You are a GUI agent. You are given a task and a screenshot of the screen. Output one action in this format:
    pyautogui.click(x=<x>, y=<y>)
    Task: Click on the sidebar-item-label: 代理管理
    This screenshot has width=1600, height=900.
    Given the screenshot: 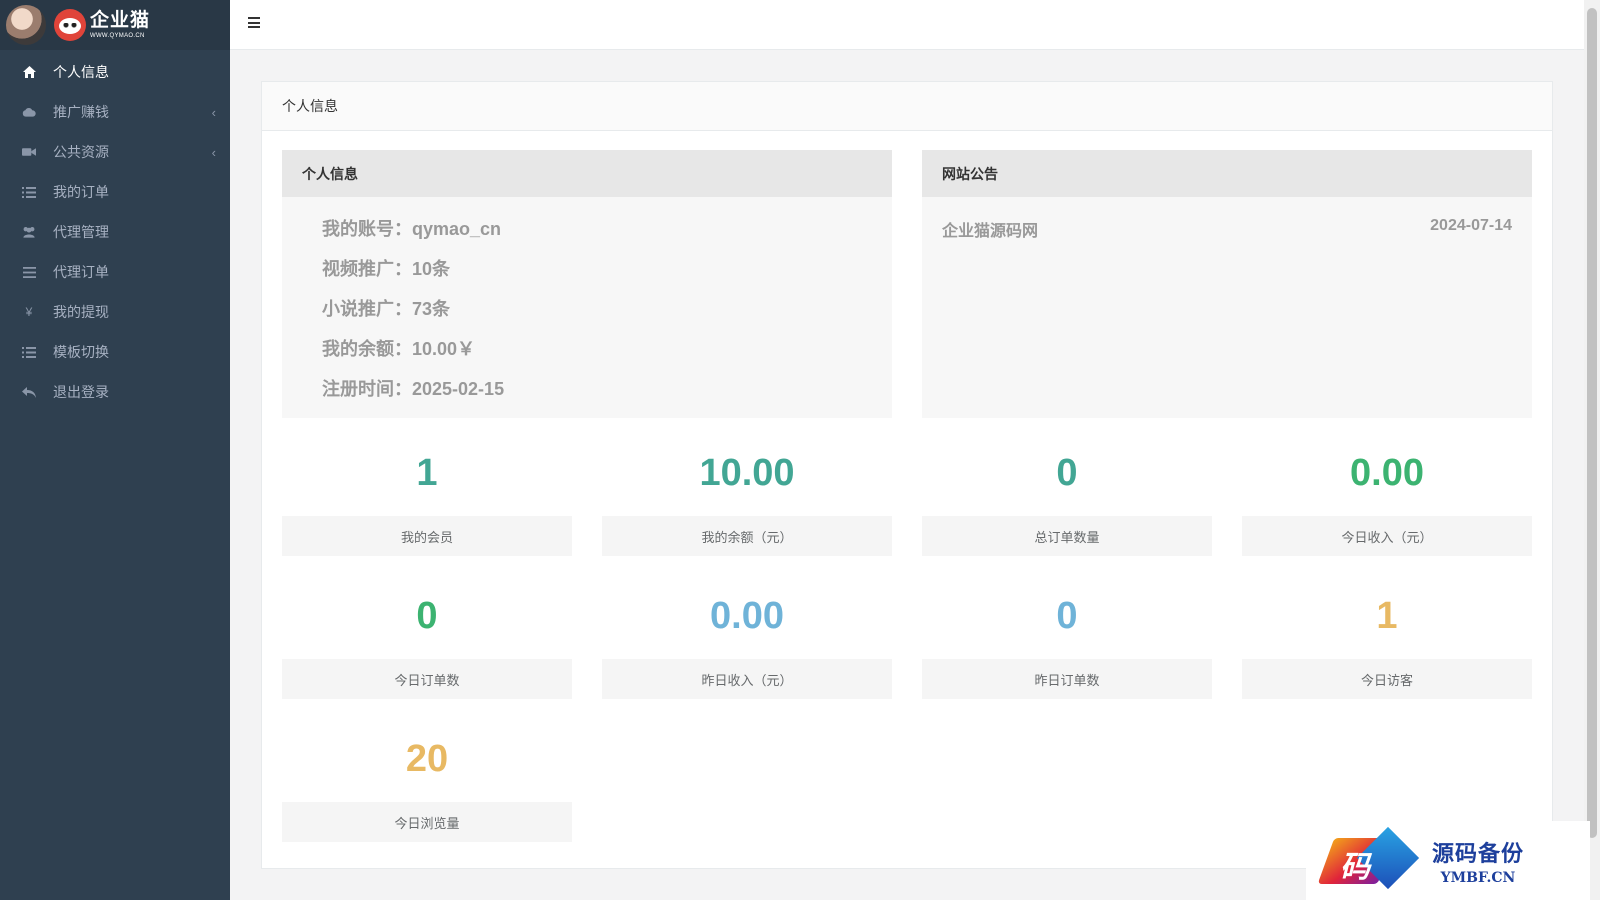 What is the action you would take?
    pyautogui.click(x=81, y=232)
    